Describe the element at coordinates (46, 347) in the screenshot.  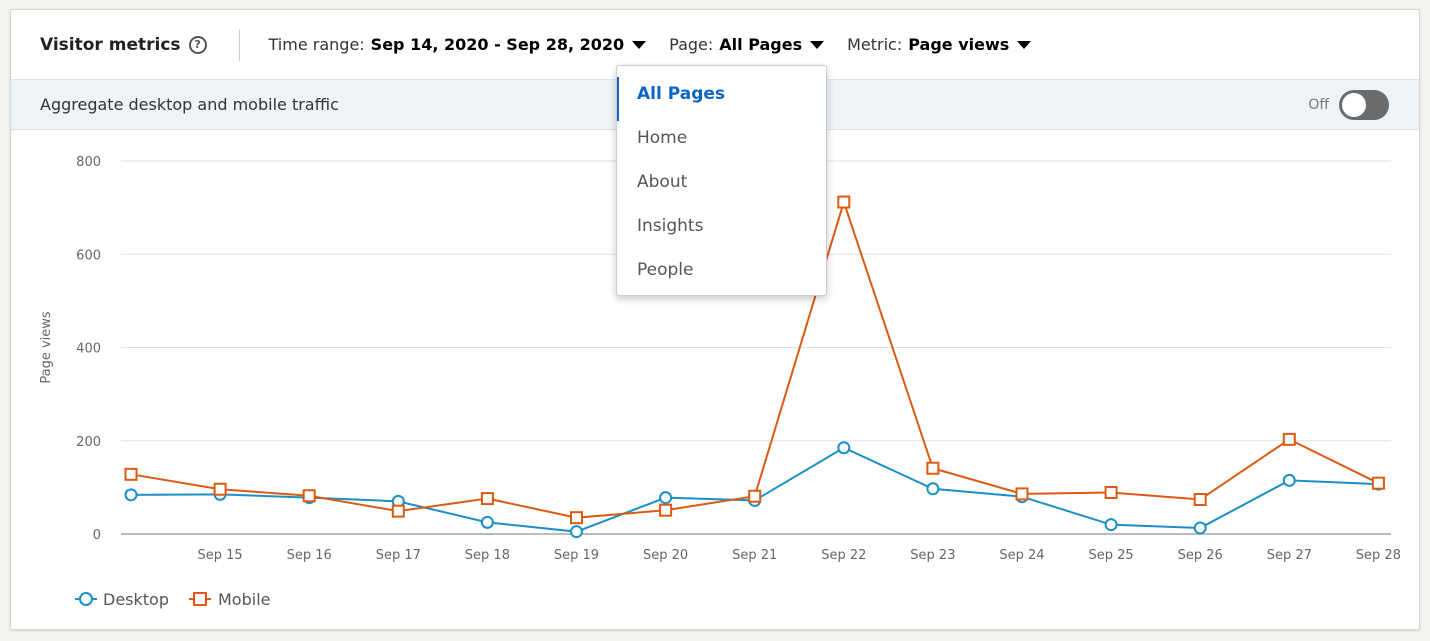
I see `y-axis-title: Page views` at that location.